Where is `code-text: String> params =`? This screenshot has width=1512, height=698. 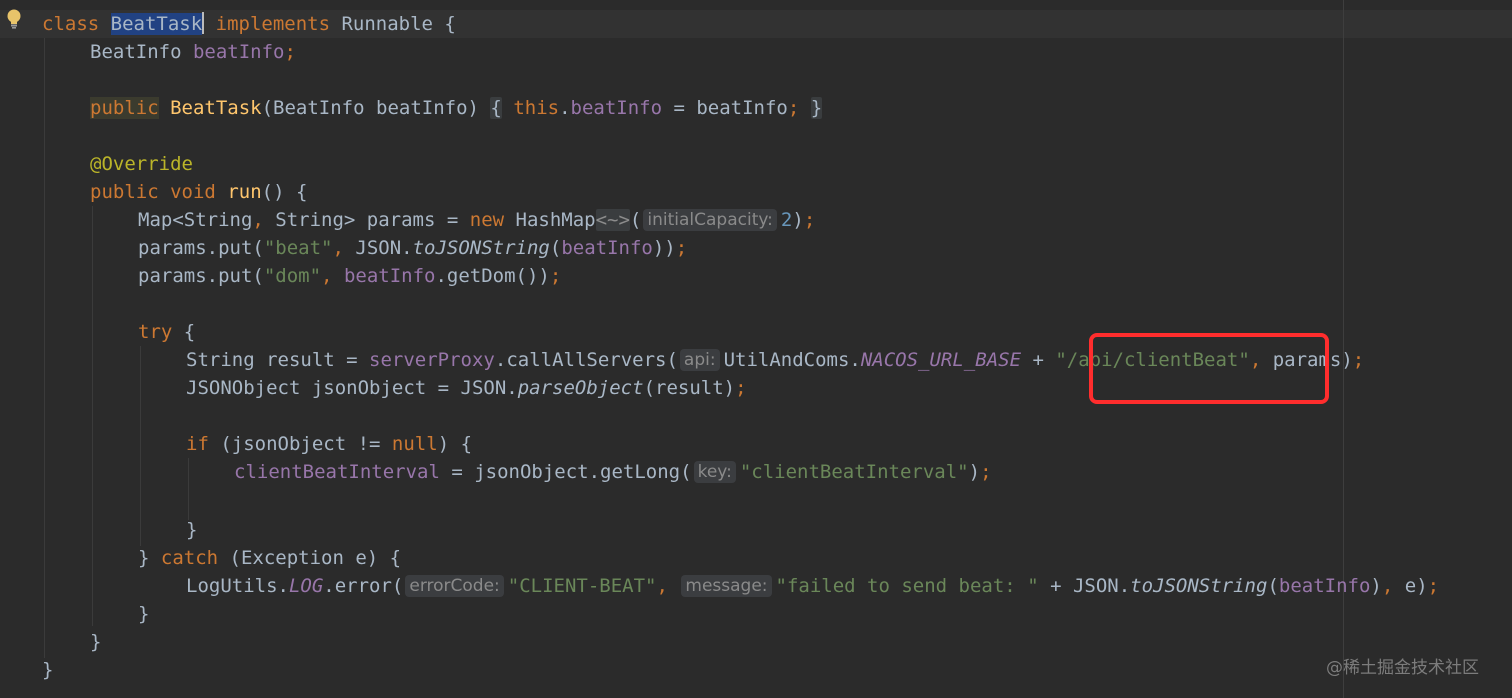
code-text: String> params = is located at coordinates (366, 220).